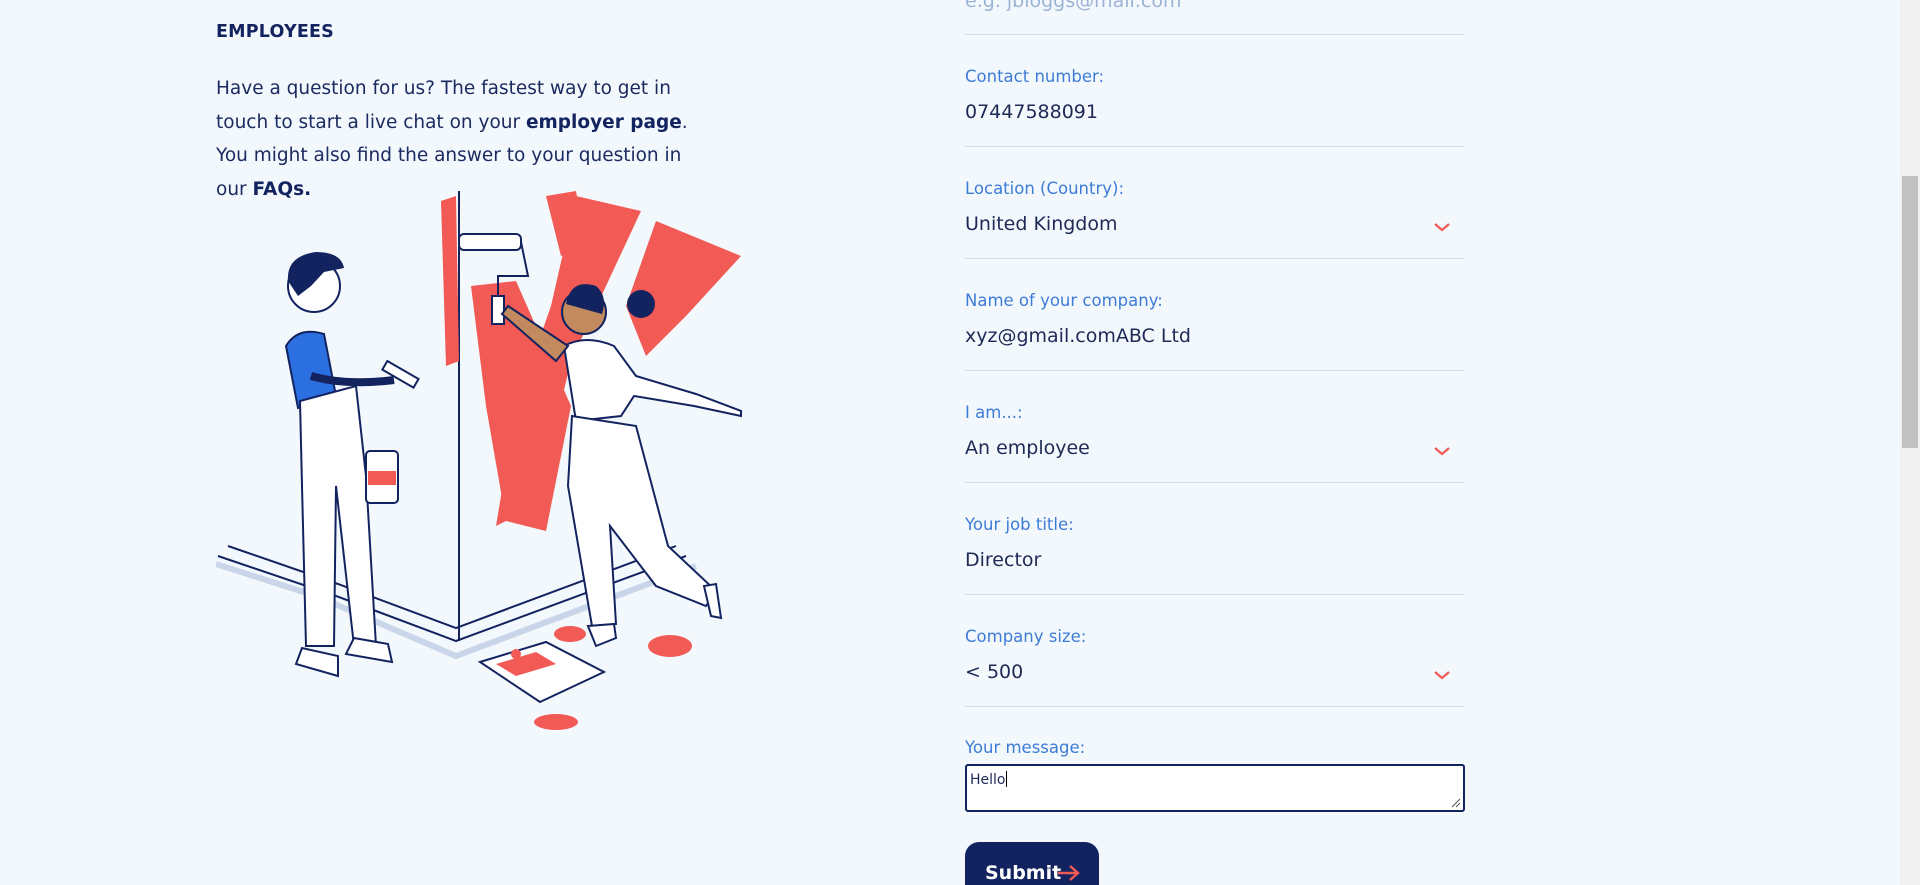 The height and width of the screenshot is (885, 1920). Describe the element at coordinates (1025, 747) in the screenshot. I see `message-label: Your message:` at that location.